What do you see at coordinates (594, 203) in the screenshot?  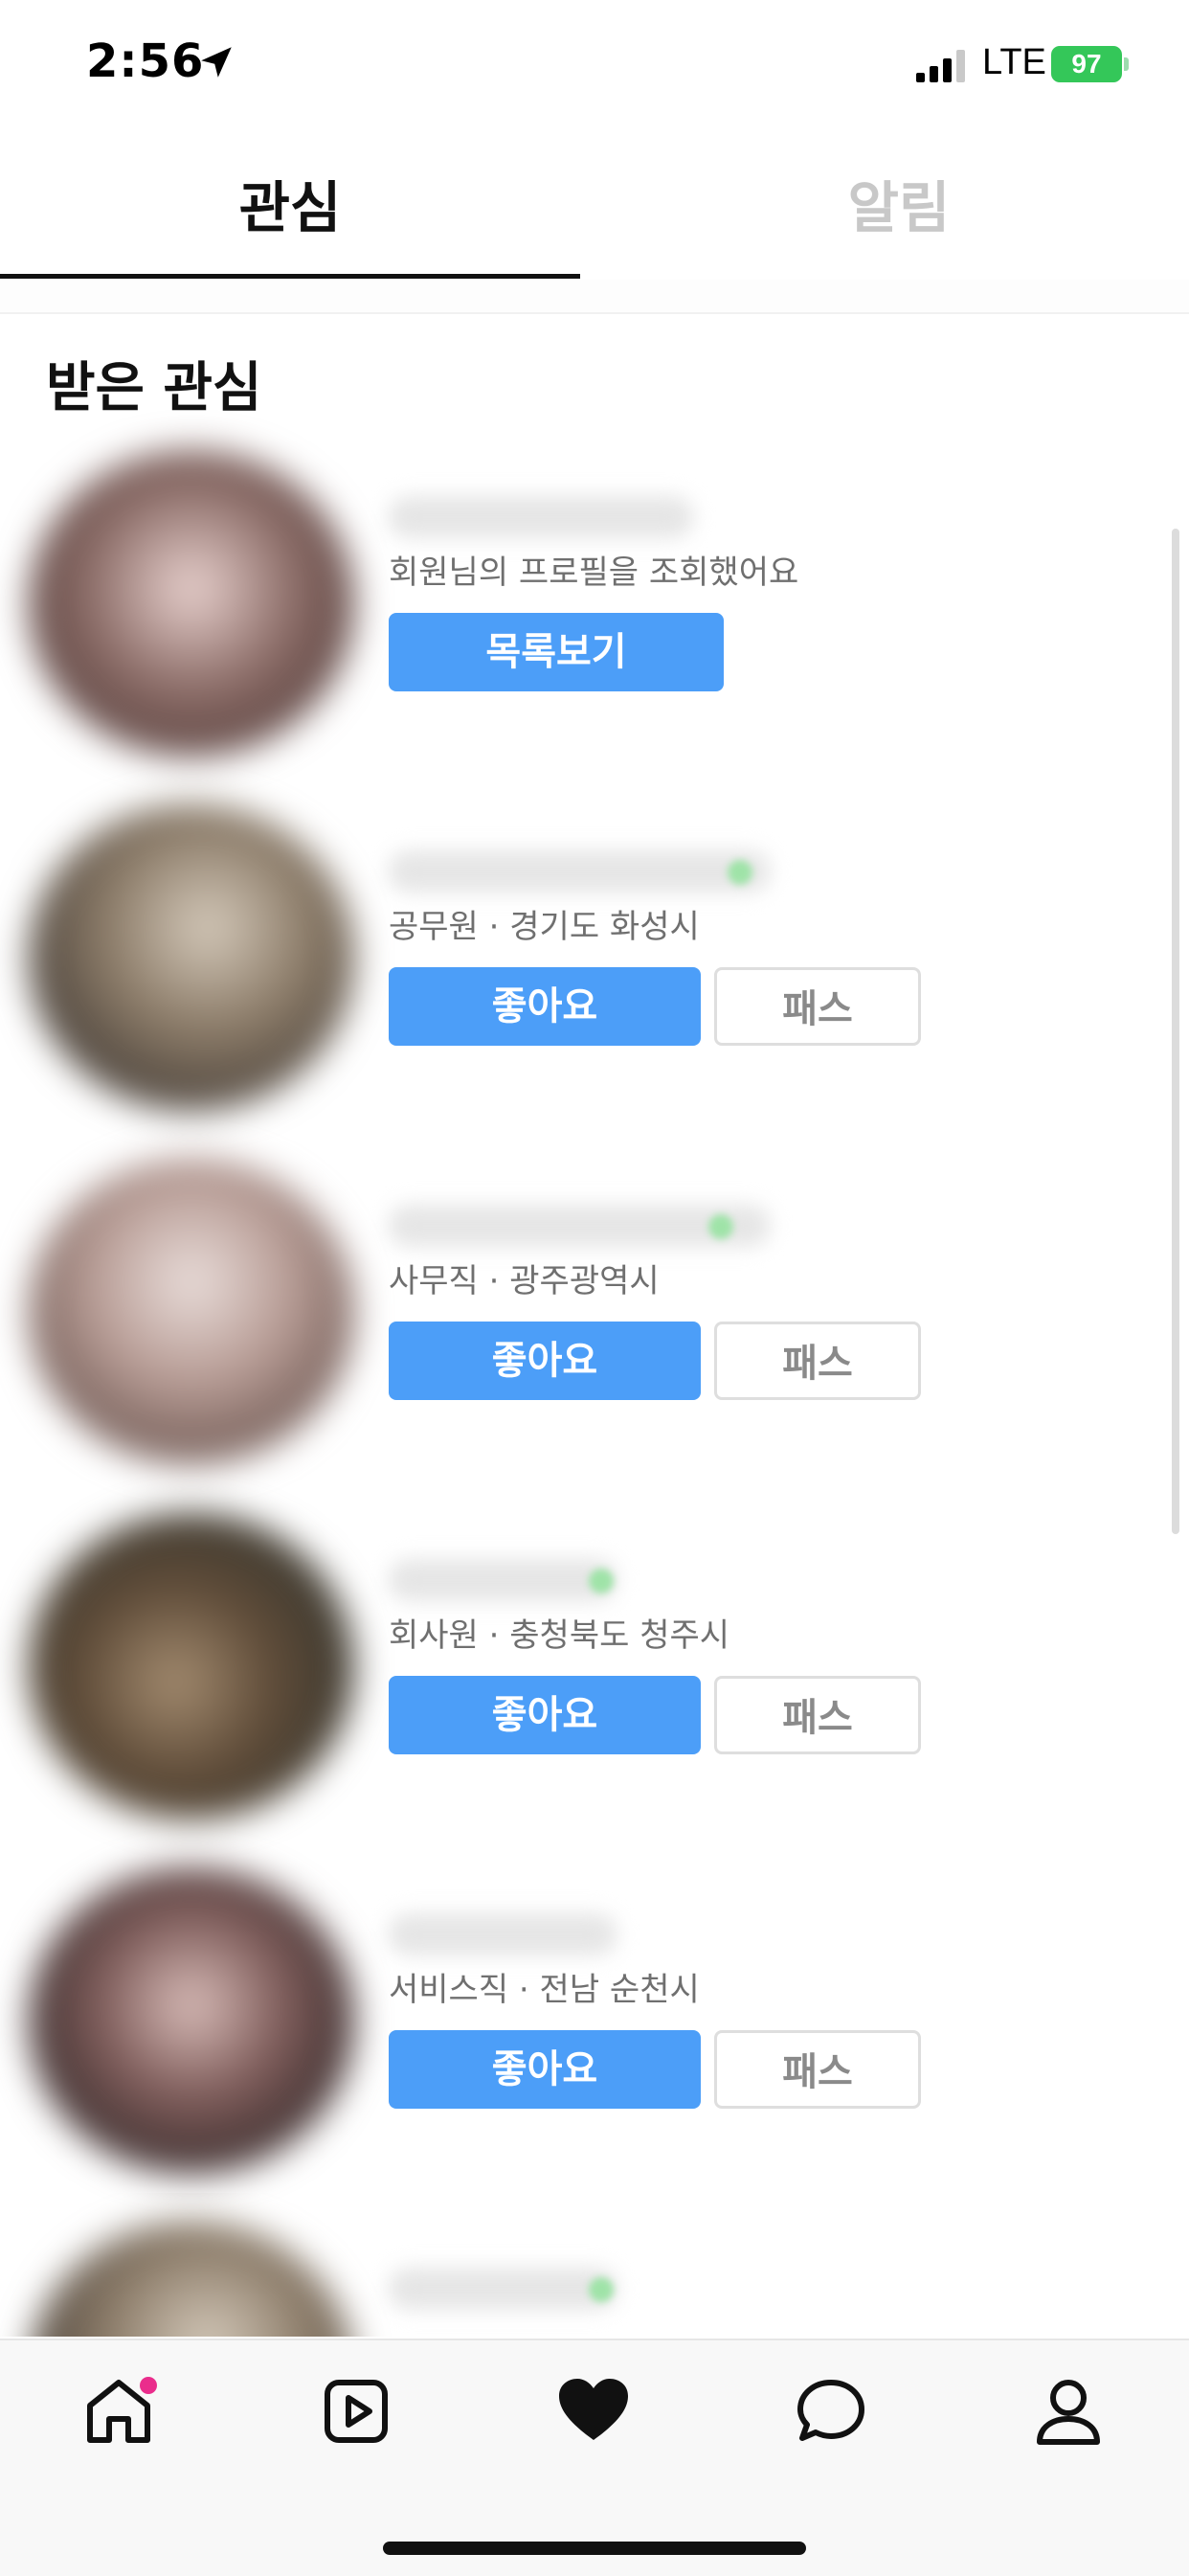 I see `tab-bar: 관심 알림` at bounding box center [594, 203].